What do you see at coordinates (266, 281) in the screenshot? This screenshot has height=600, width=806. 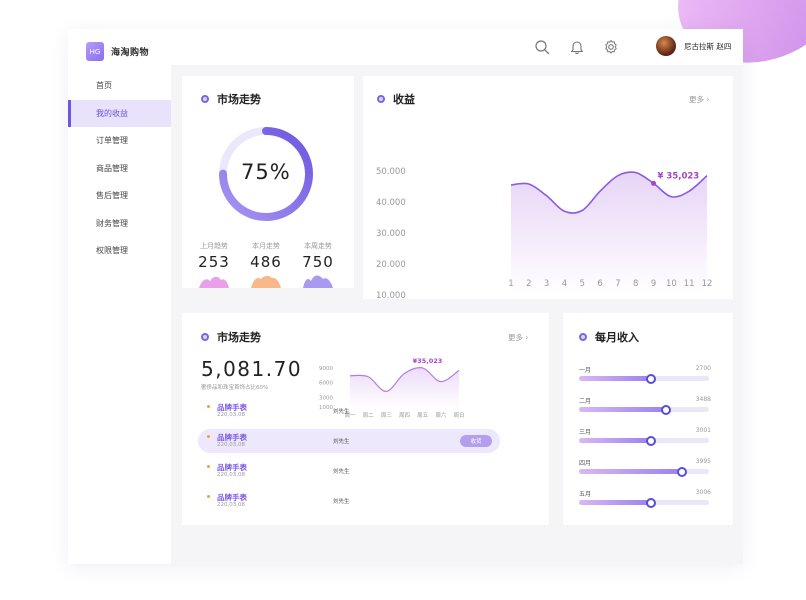 I see `stat-wave-this-month` at bounding box center [266, 281].